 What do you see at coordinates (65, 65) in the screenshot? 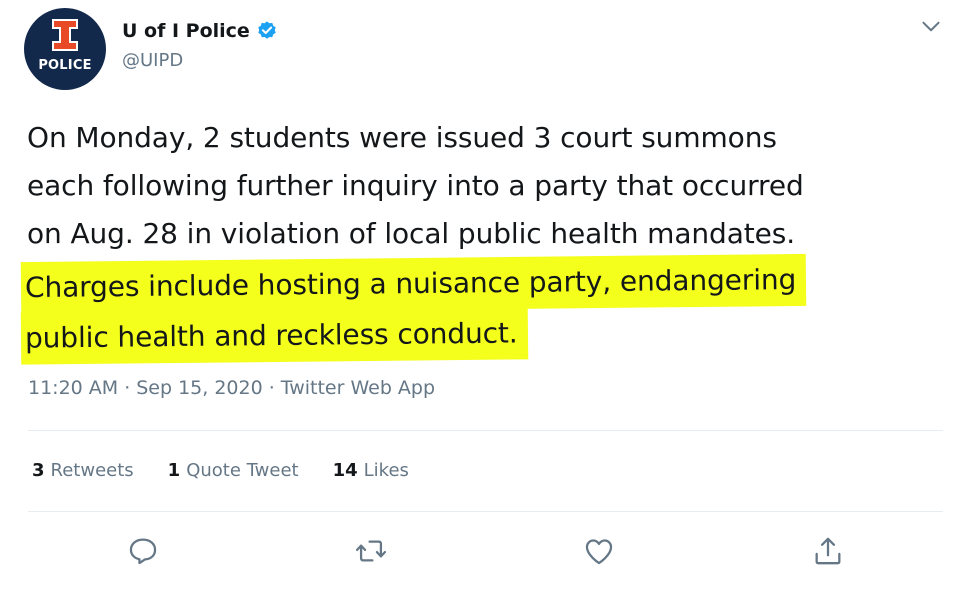
I see `avatar-label: POLICE` at bounding box center [65, 65].